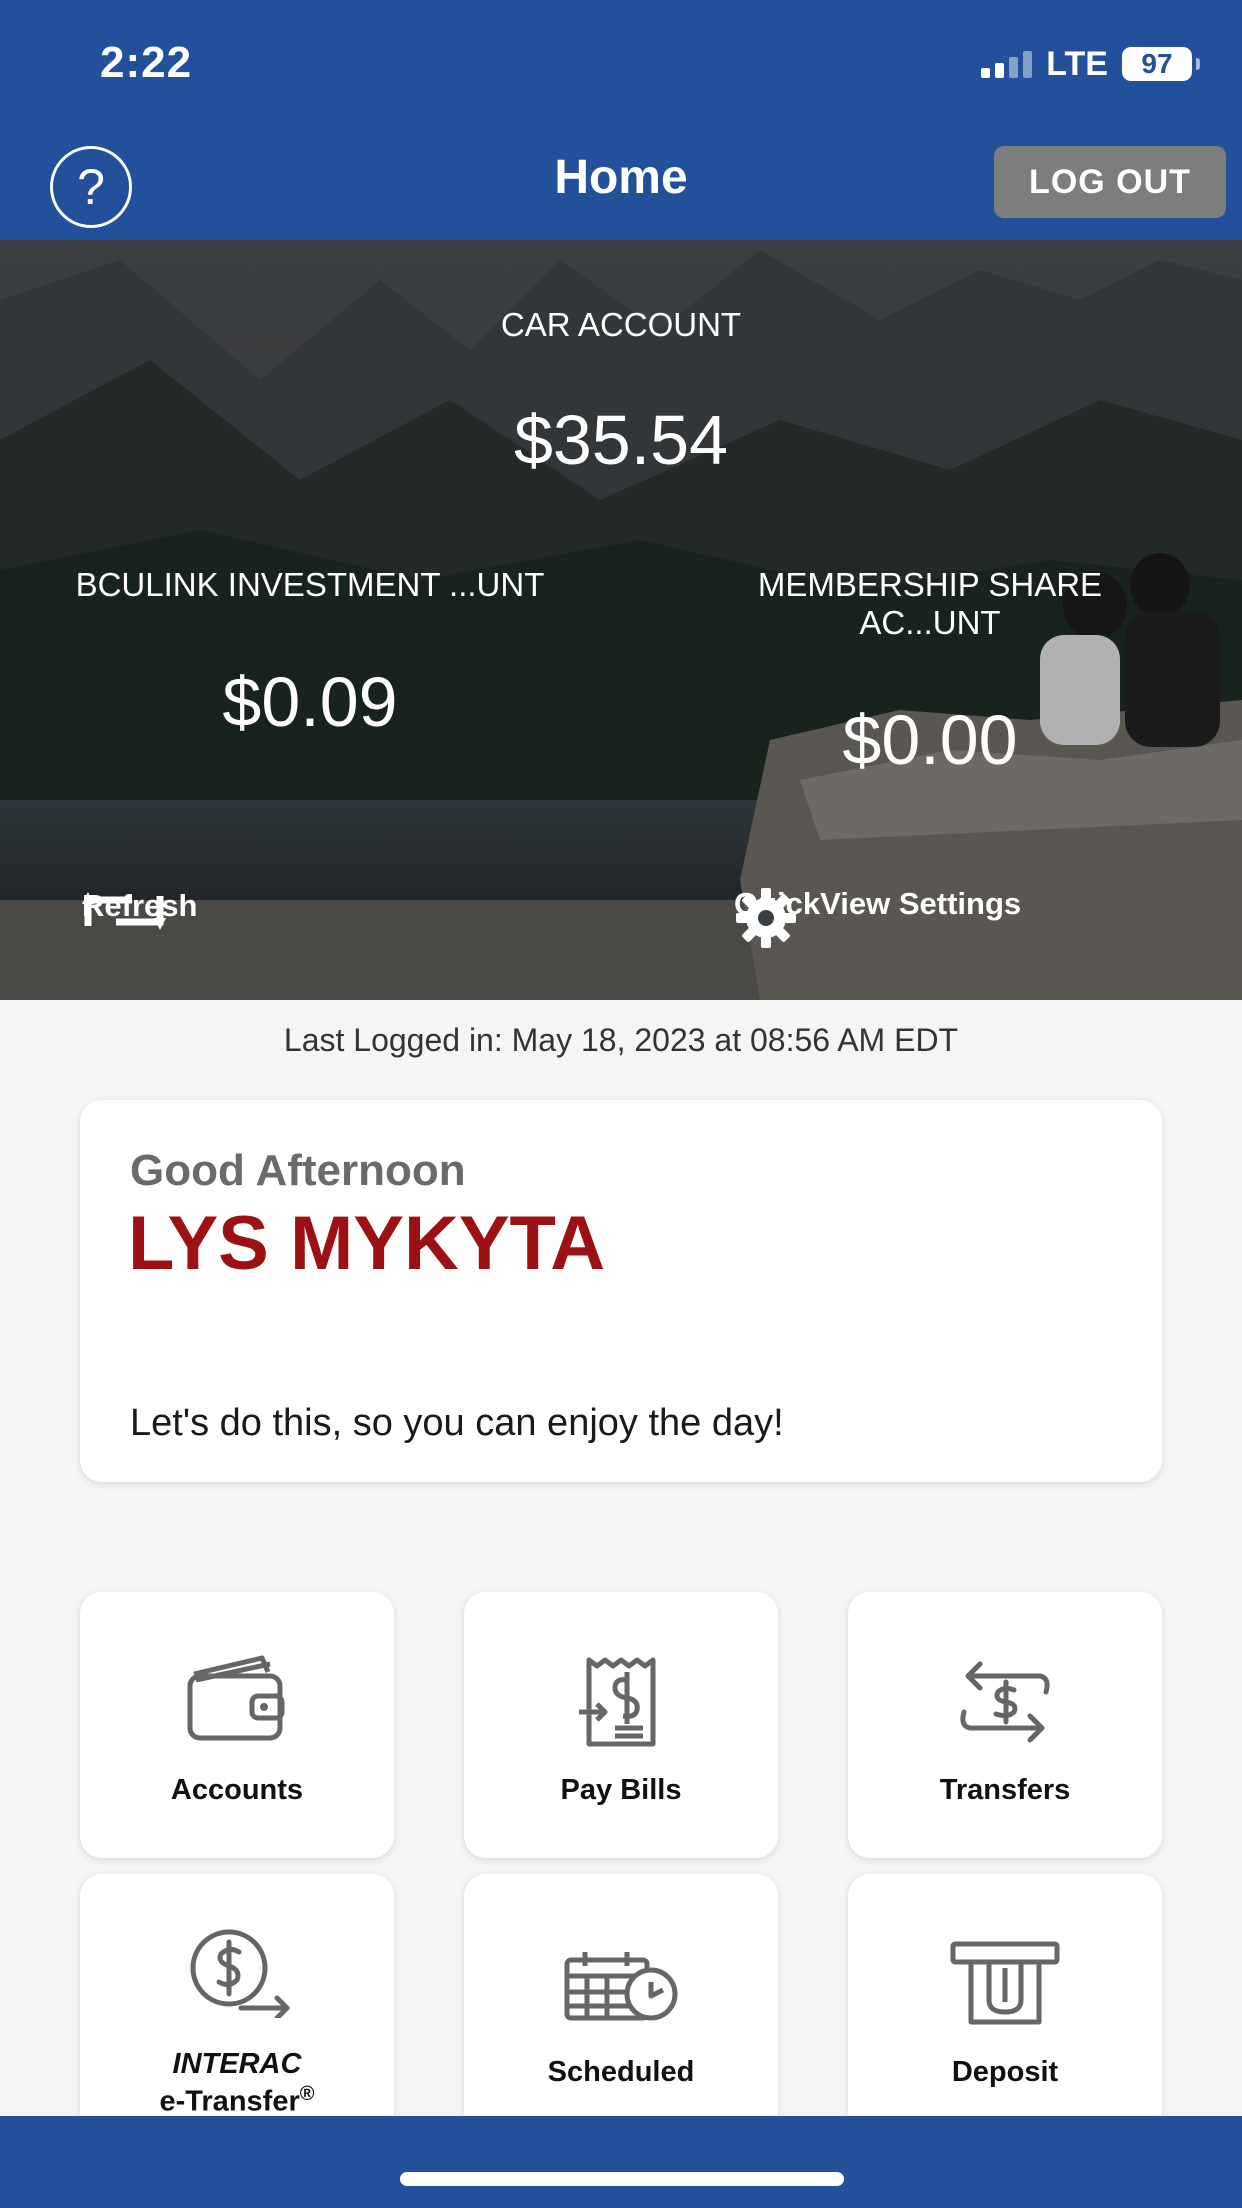 Image resolution: width=1242 pixels, height=2208 pixels. I want to click on tile-interac-etransfer: INTERAC e-Transfer®, so click(237, 2007).